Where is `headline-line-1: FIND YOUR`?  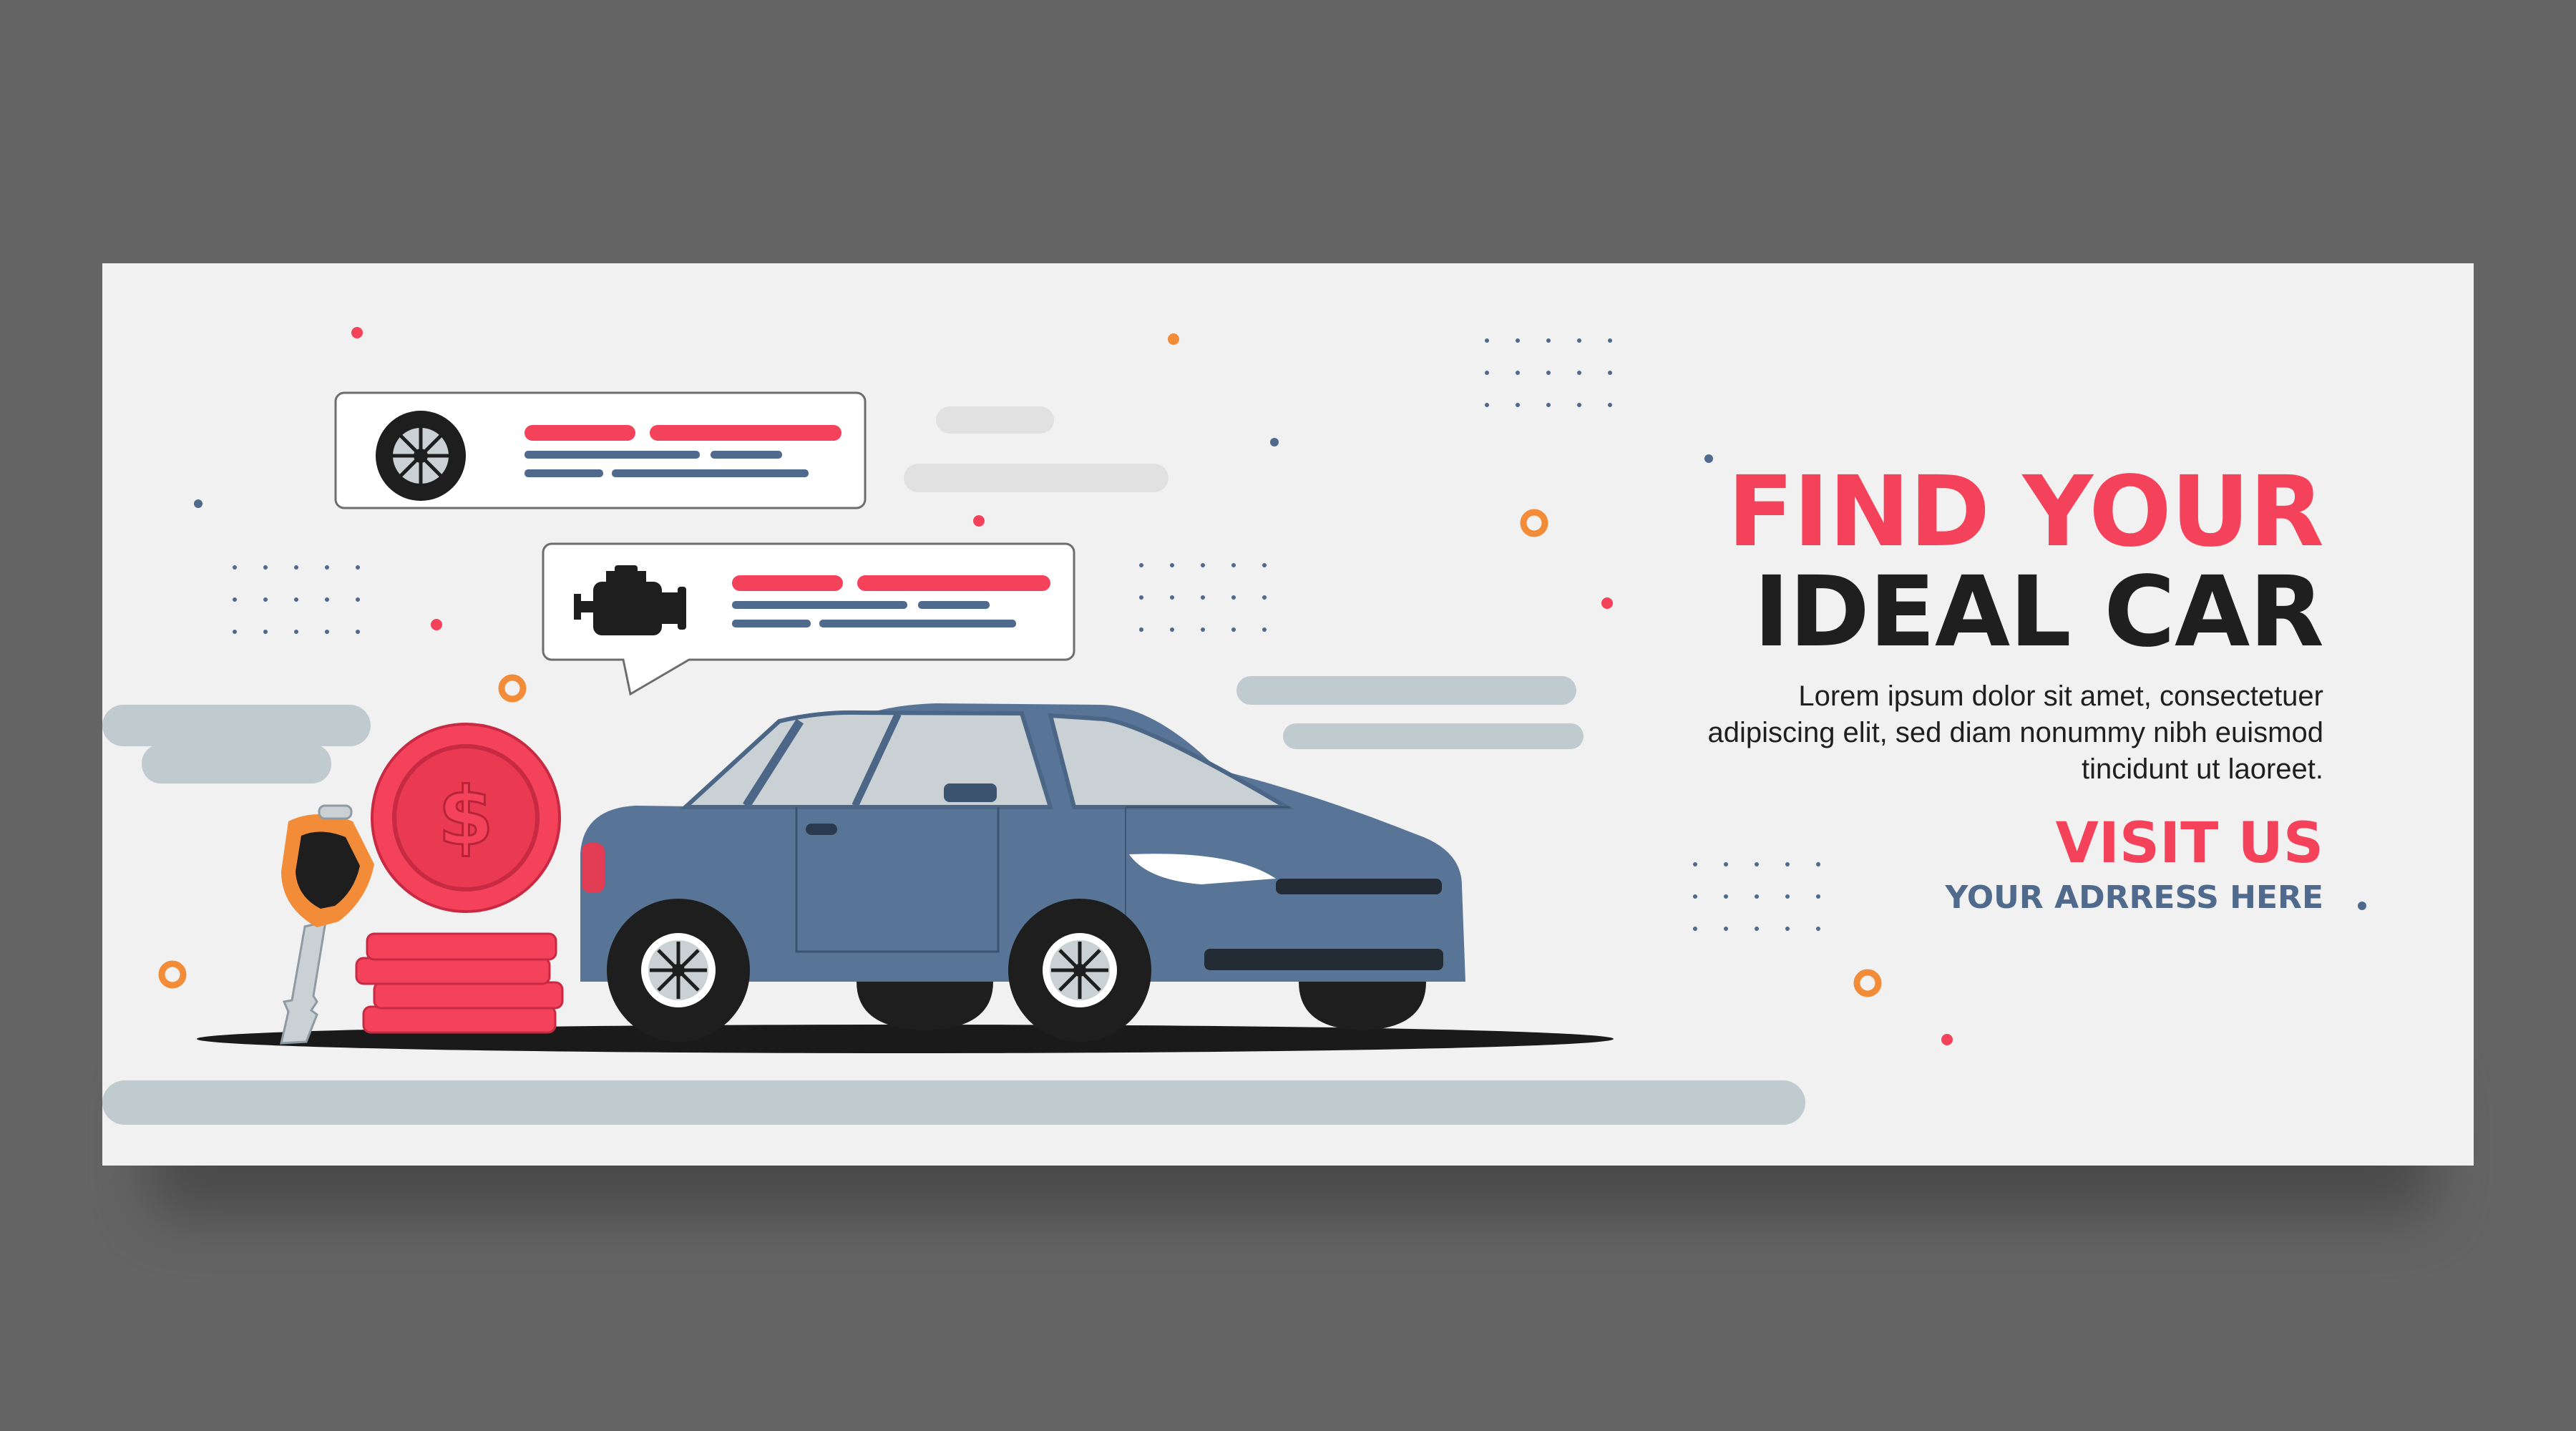 headline-line-1: FIND YOUR is located at coordinates (2025, 512).